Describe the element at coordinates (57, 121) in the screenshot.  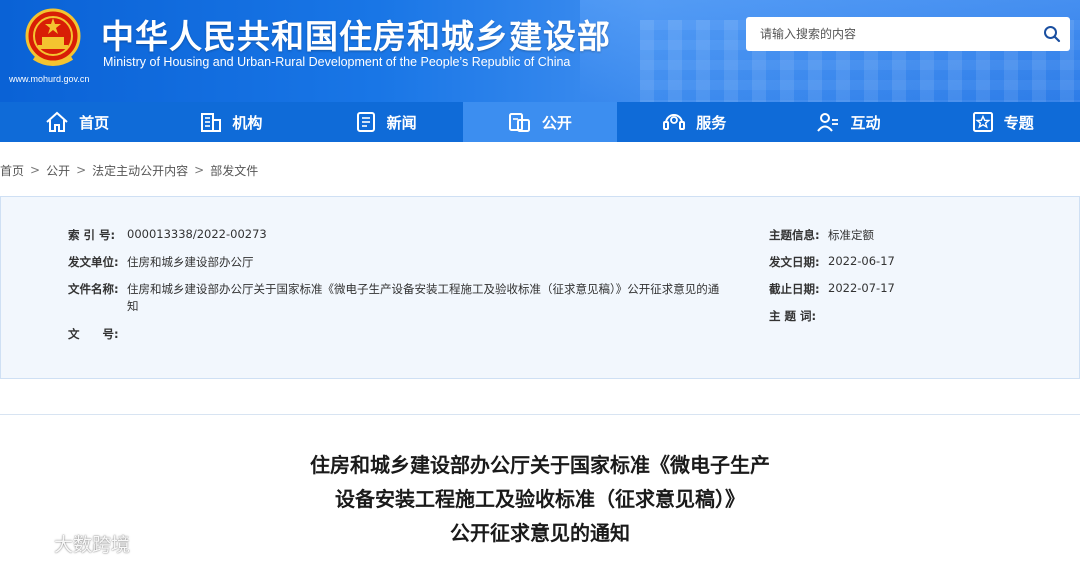
I see `home-icon` at that location.